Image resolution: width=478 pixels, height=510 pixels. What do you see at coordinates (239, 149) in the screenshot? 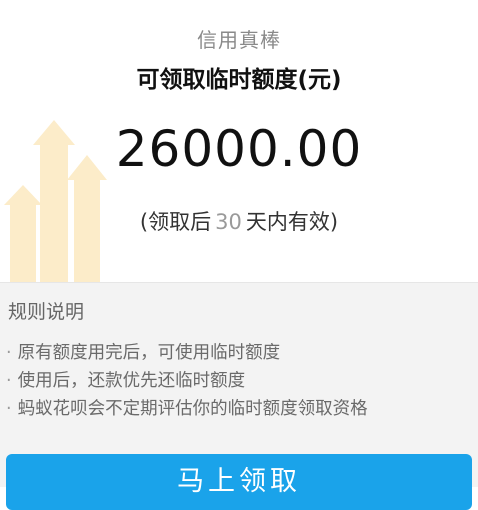
I see `temporary-credit-amount: 26000.00` at bounding box center [239, 149].